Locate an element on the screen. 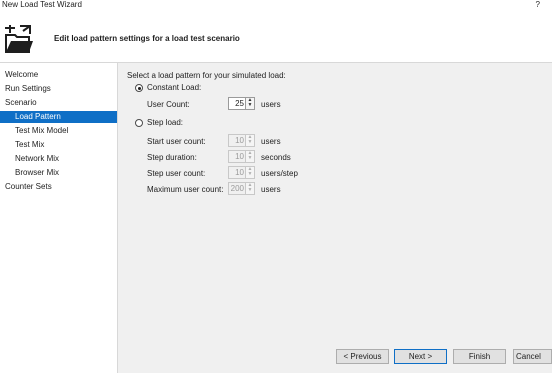  window-title: New Load Test Wizard is located at coordinates (42, 4).